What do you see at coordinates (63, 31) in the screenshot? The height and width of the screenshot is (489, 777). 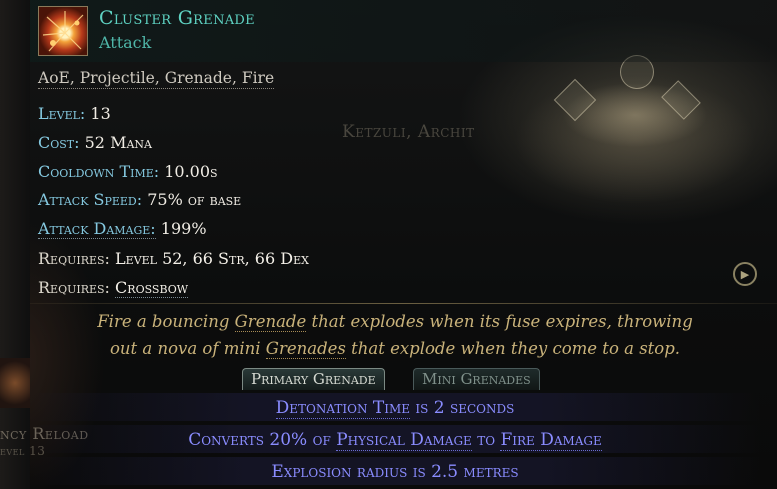 I see `cluster-grenade-icon` at bounding box center [63, 31].